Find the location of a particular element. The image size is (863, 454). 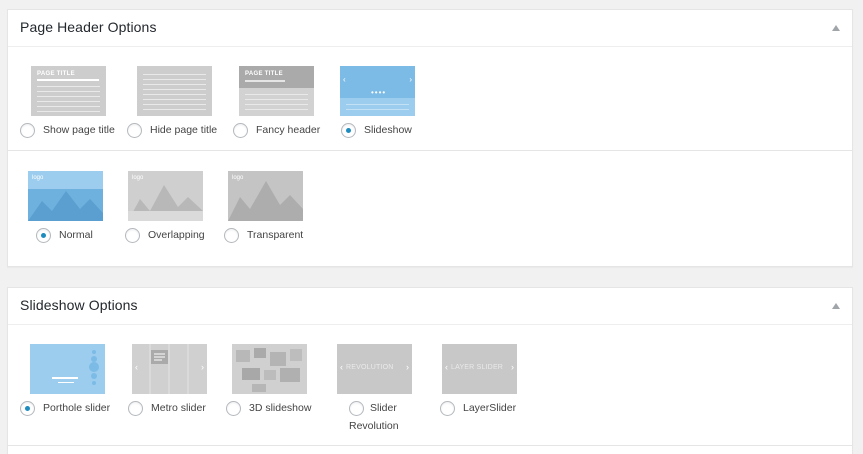

hide-page-title-radio is located at coordinates (134, 130).